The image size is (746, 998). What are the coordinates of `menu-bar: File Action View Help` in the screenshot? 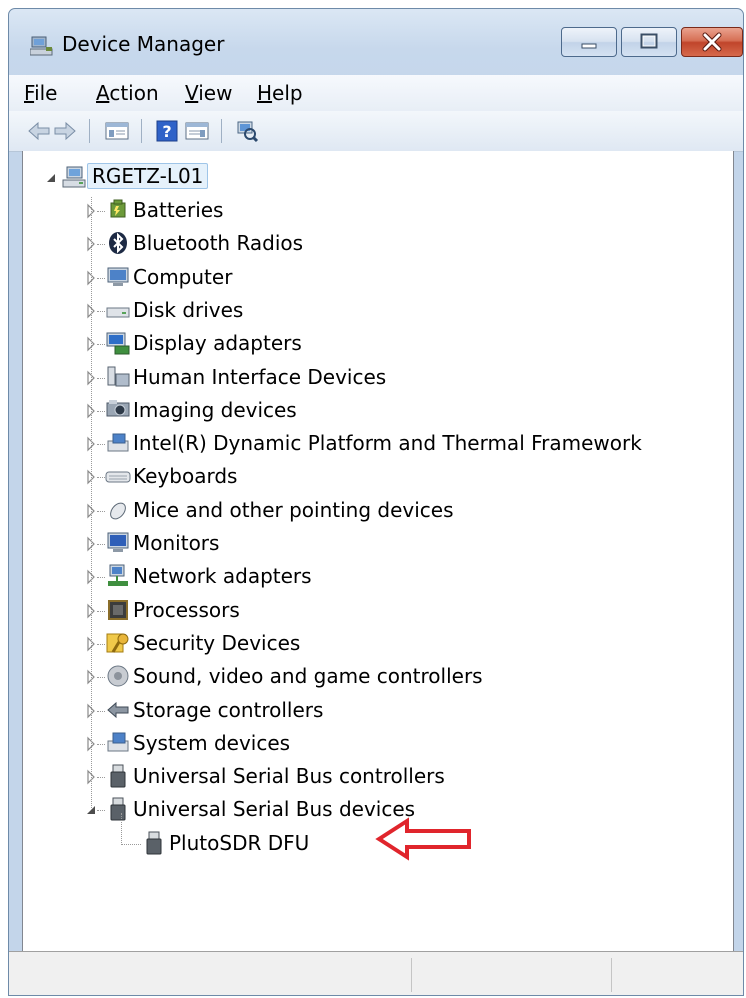 It's located at (376, 93).